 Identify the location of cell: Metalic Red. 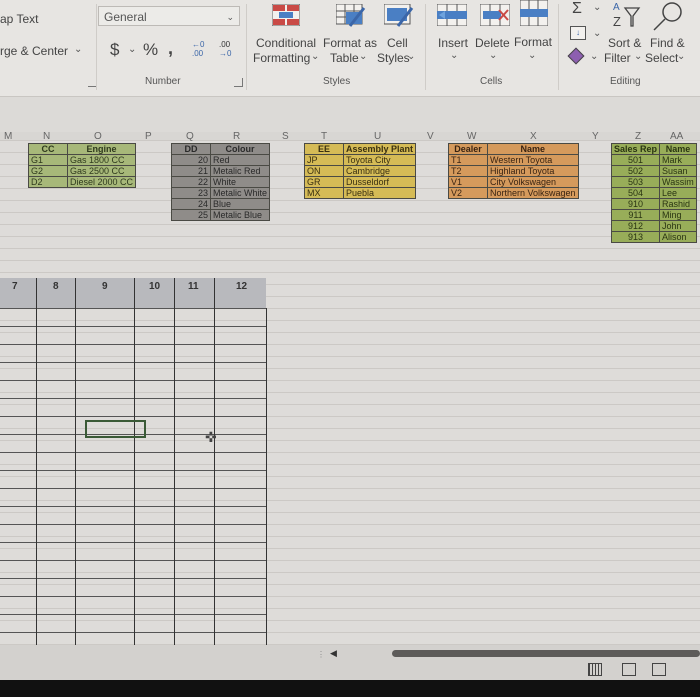
(240, 171).